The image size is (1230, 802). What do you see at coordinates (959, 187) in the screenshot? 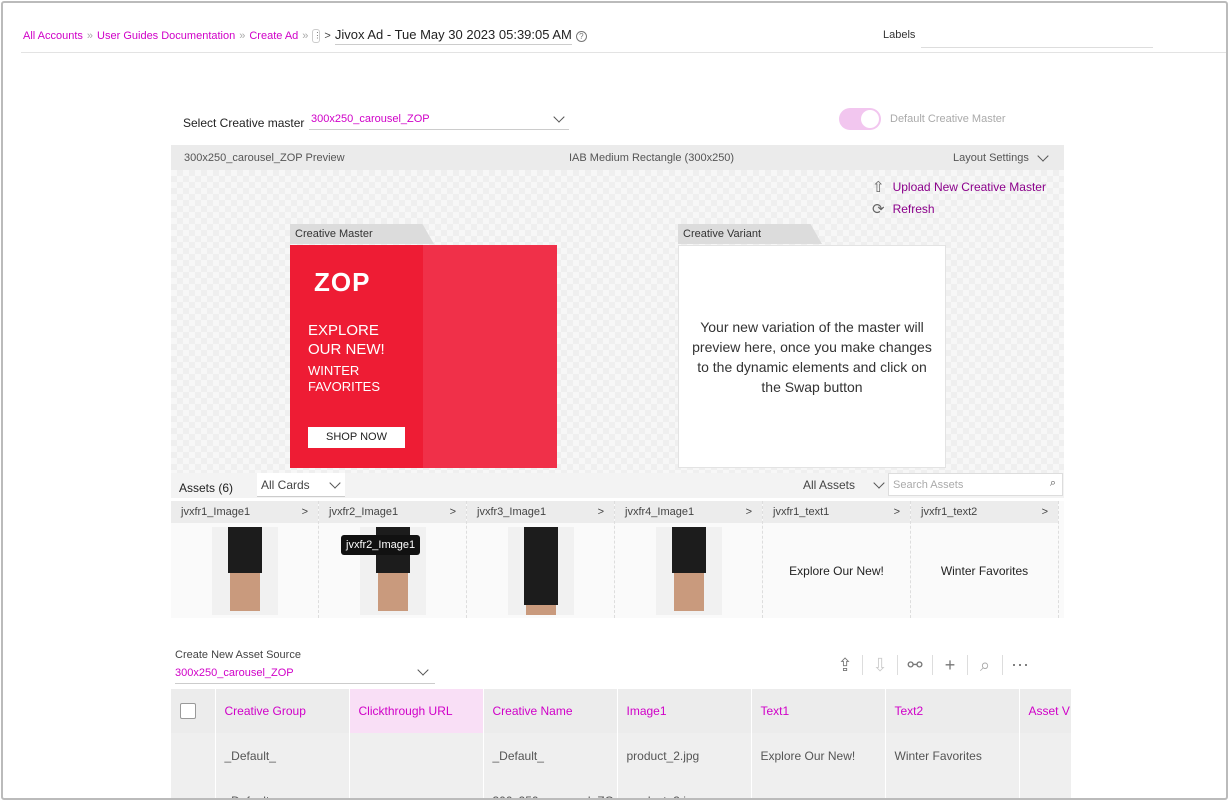
I see `upload-master-button: ⇧ Upload New Creative Master` at bounding box center [959, 187].